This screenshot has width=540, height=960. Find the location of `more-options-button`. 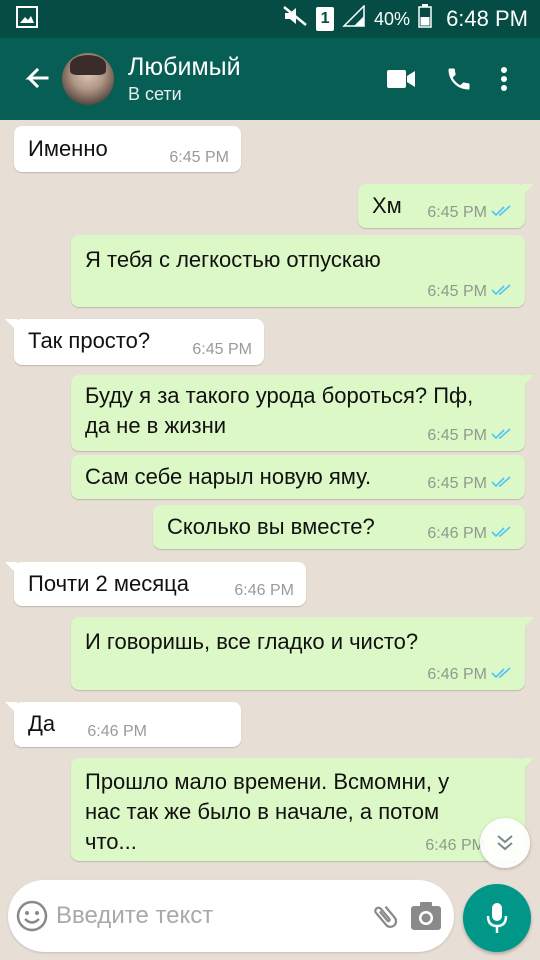

more-options-button is located at coordinates (504, 79).